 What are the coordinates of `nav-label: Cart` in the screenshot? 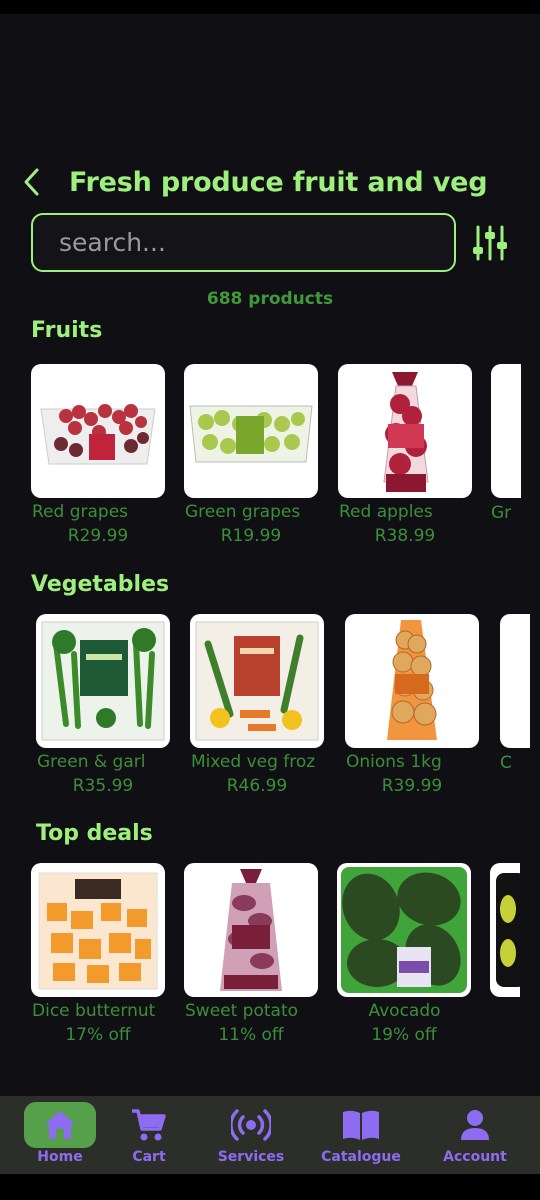 It's located at (149, 1157).